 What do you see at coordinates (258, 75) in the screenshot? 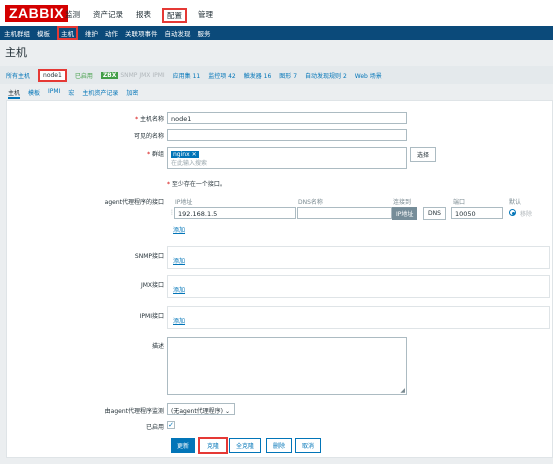
I see `triggers-link: 触发器 16` at bounding box center [258, 75].